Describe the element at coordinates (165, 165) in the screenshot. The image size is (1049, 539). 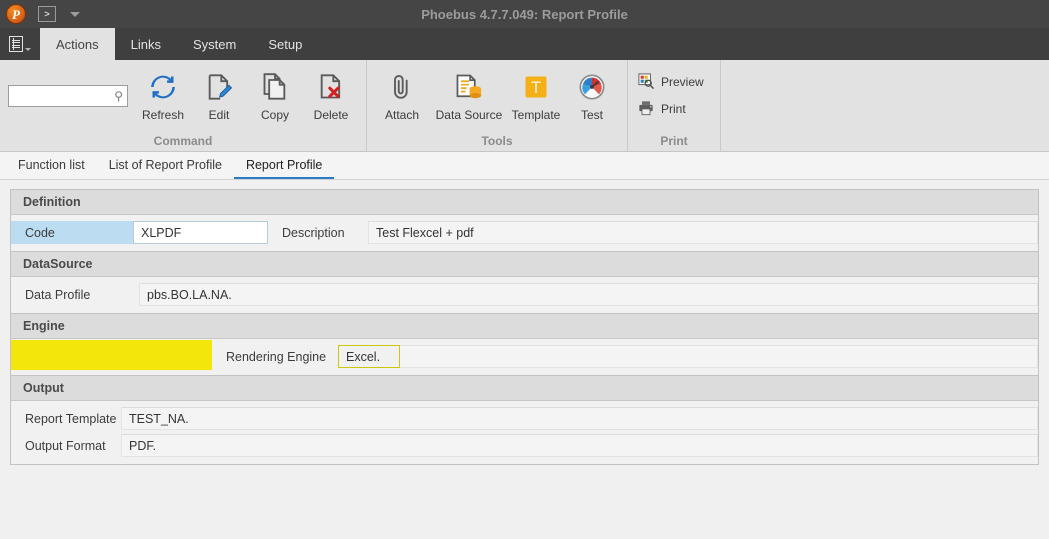
I see `tab-list-of-report-profile: List of Report Profile` at that location.